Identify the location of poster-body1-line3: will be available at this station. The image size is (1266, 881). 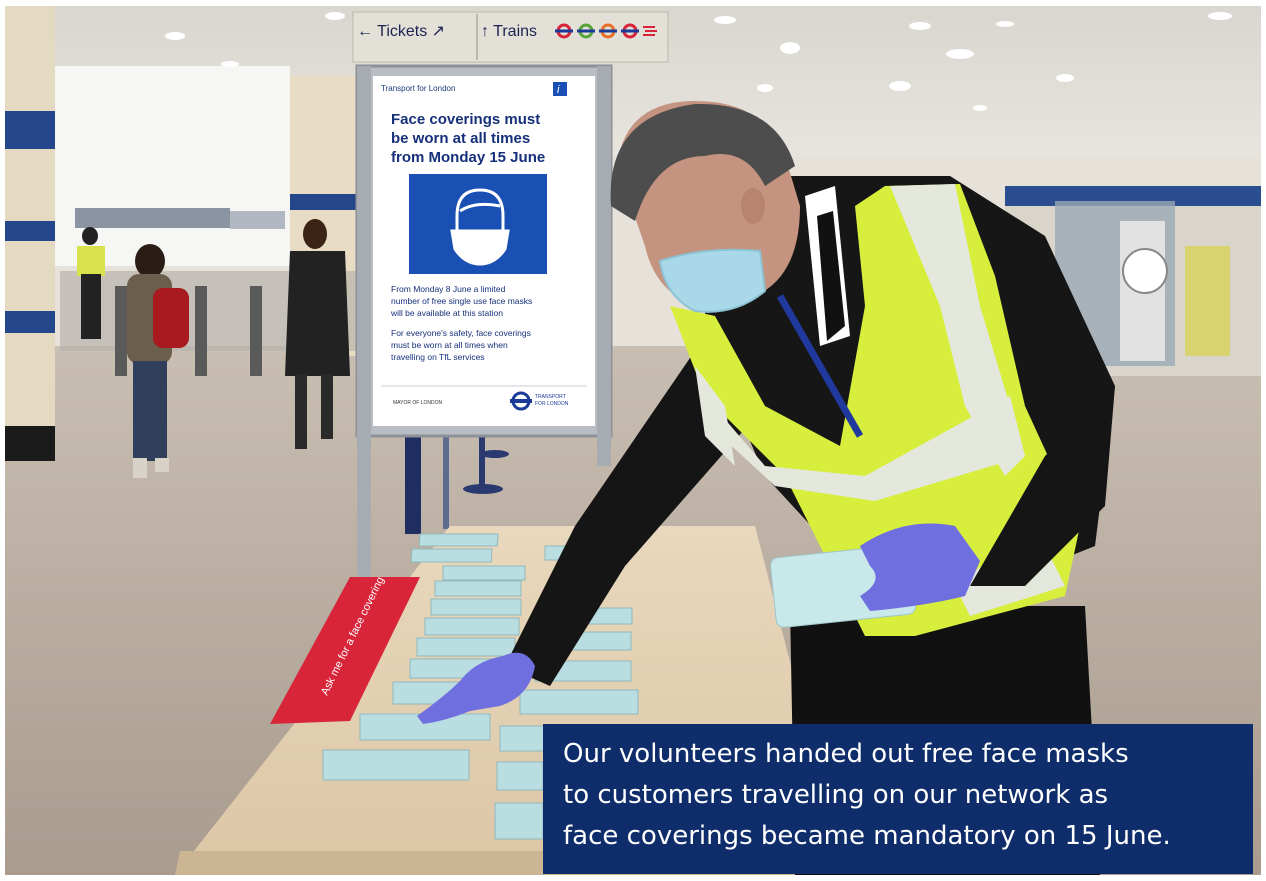
(446, 313).